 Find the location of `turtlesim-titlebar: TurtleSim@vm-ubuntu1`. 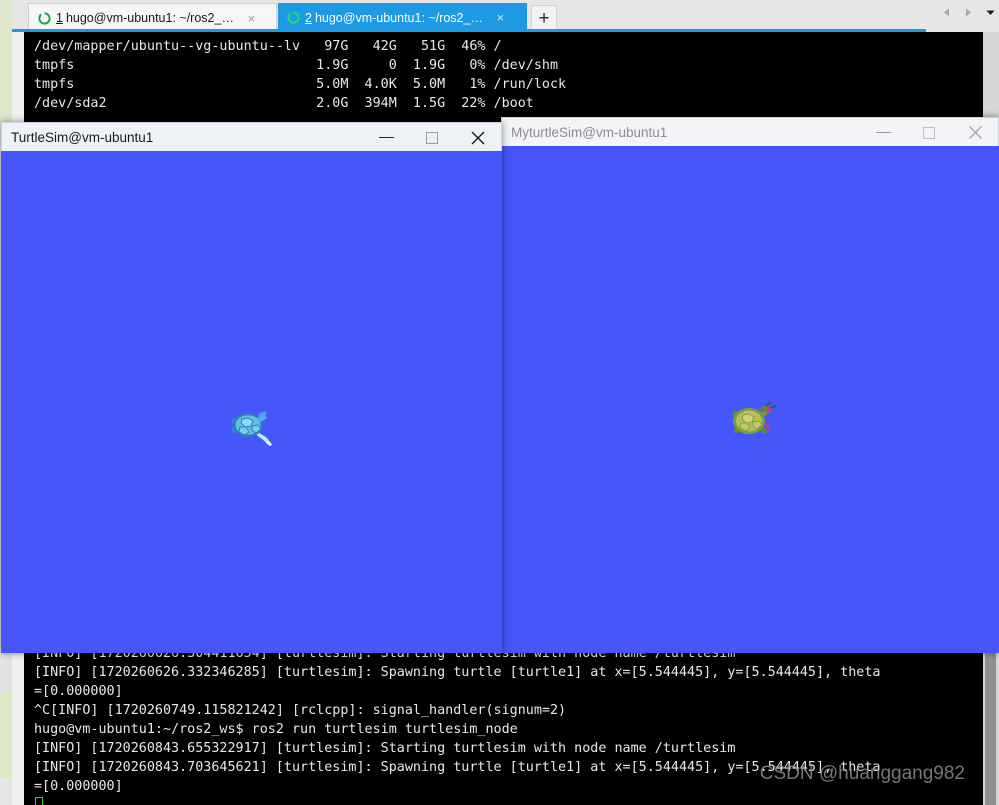

turtlesim-titlebar: TurtleSim@vm-ubuntu1 is located at coordinates (251, 136).